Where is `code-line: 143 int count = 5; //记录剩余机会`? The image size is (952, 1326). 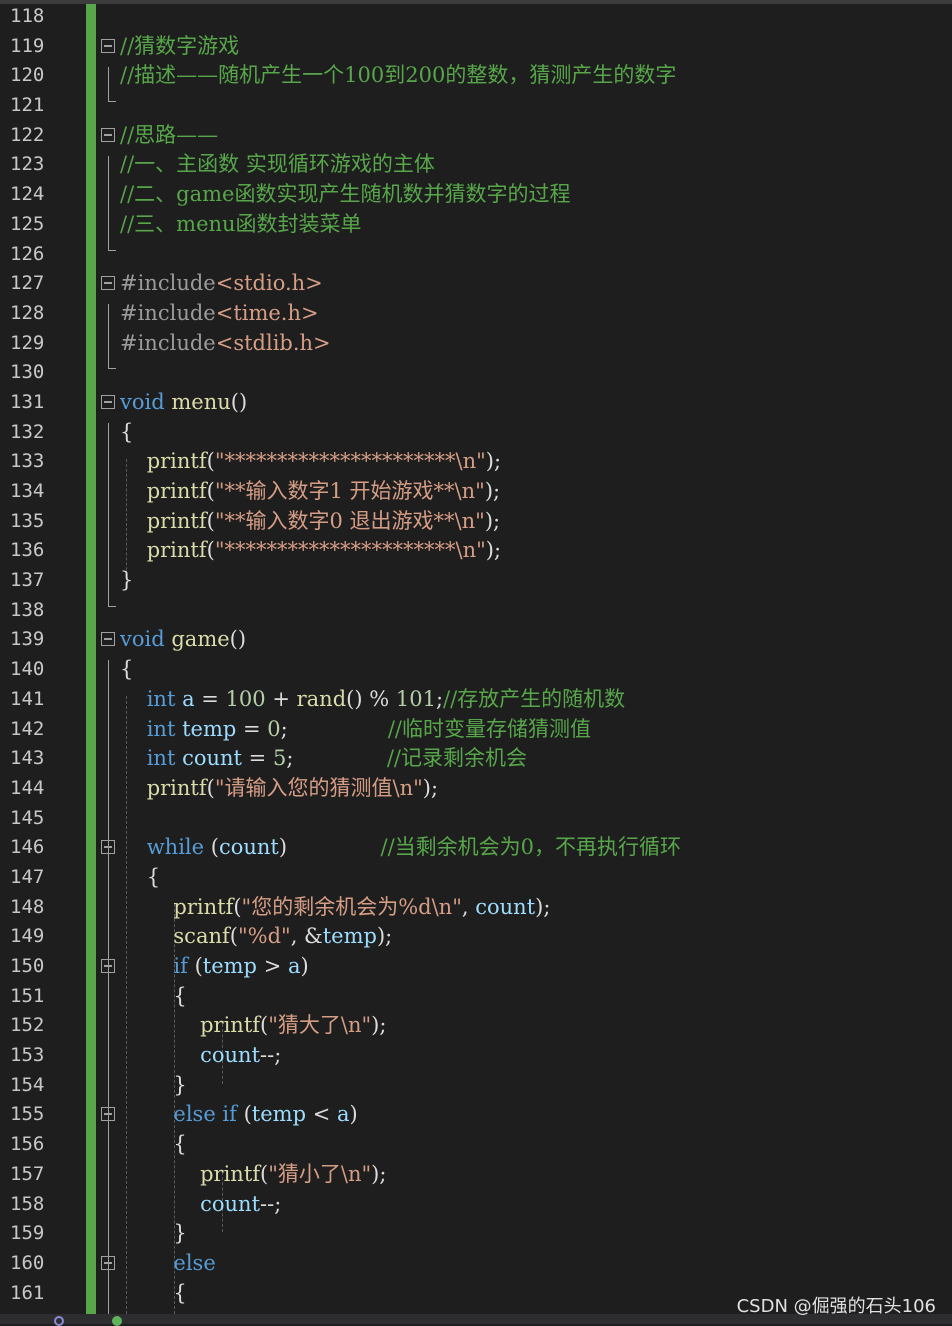
code-line: 143 int count = 5; //记录剩余机会 is located at coordinates (476, 757).